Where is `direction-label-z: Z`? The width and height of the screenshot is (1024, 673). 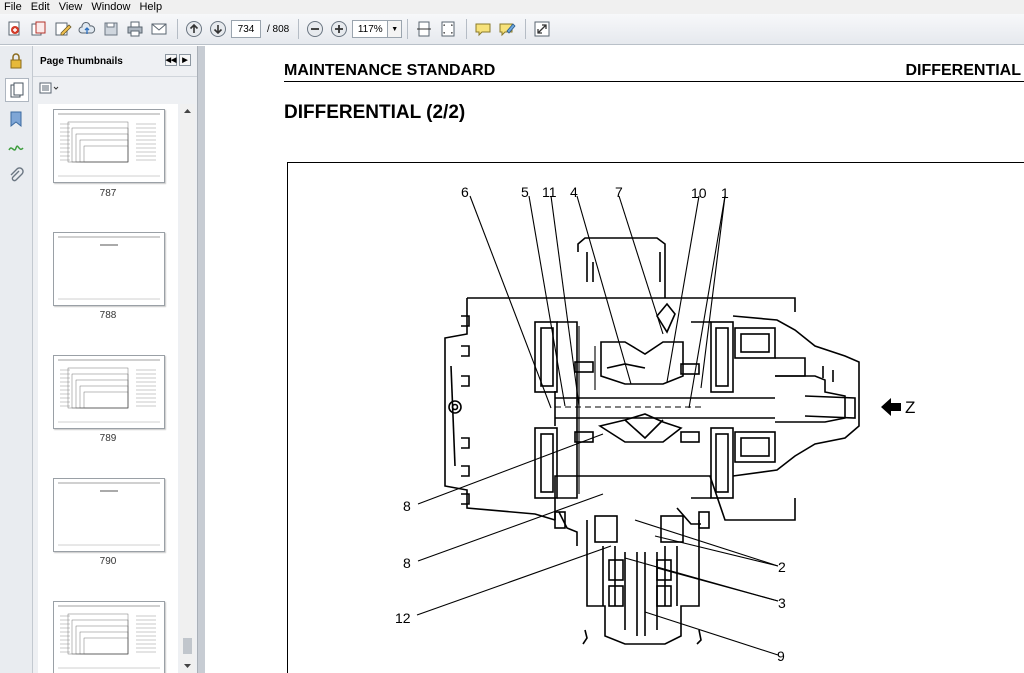
direction-label-z: Z is located at coordinates (910, 407).